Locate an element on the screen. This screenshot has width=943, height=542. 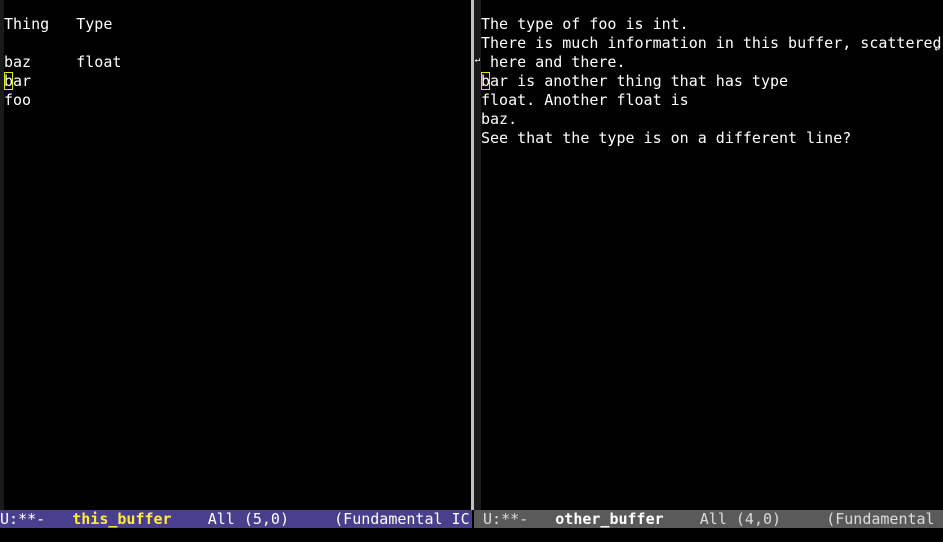
buffer-line: float. Another float is is located at coordinates (585, 100).